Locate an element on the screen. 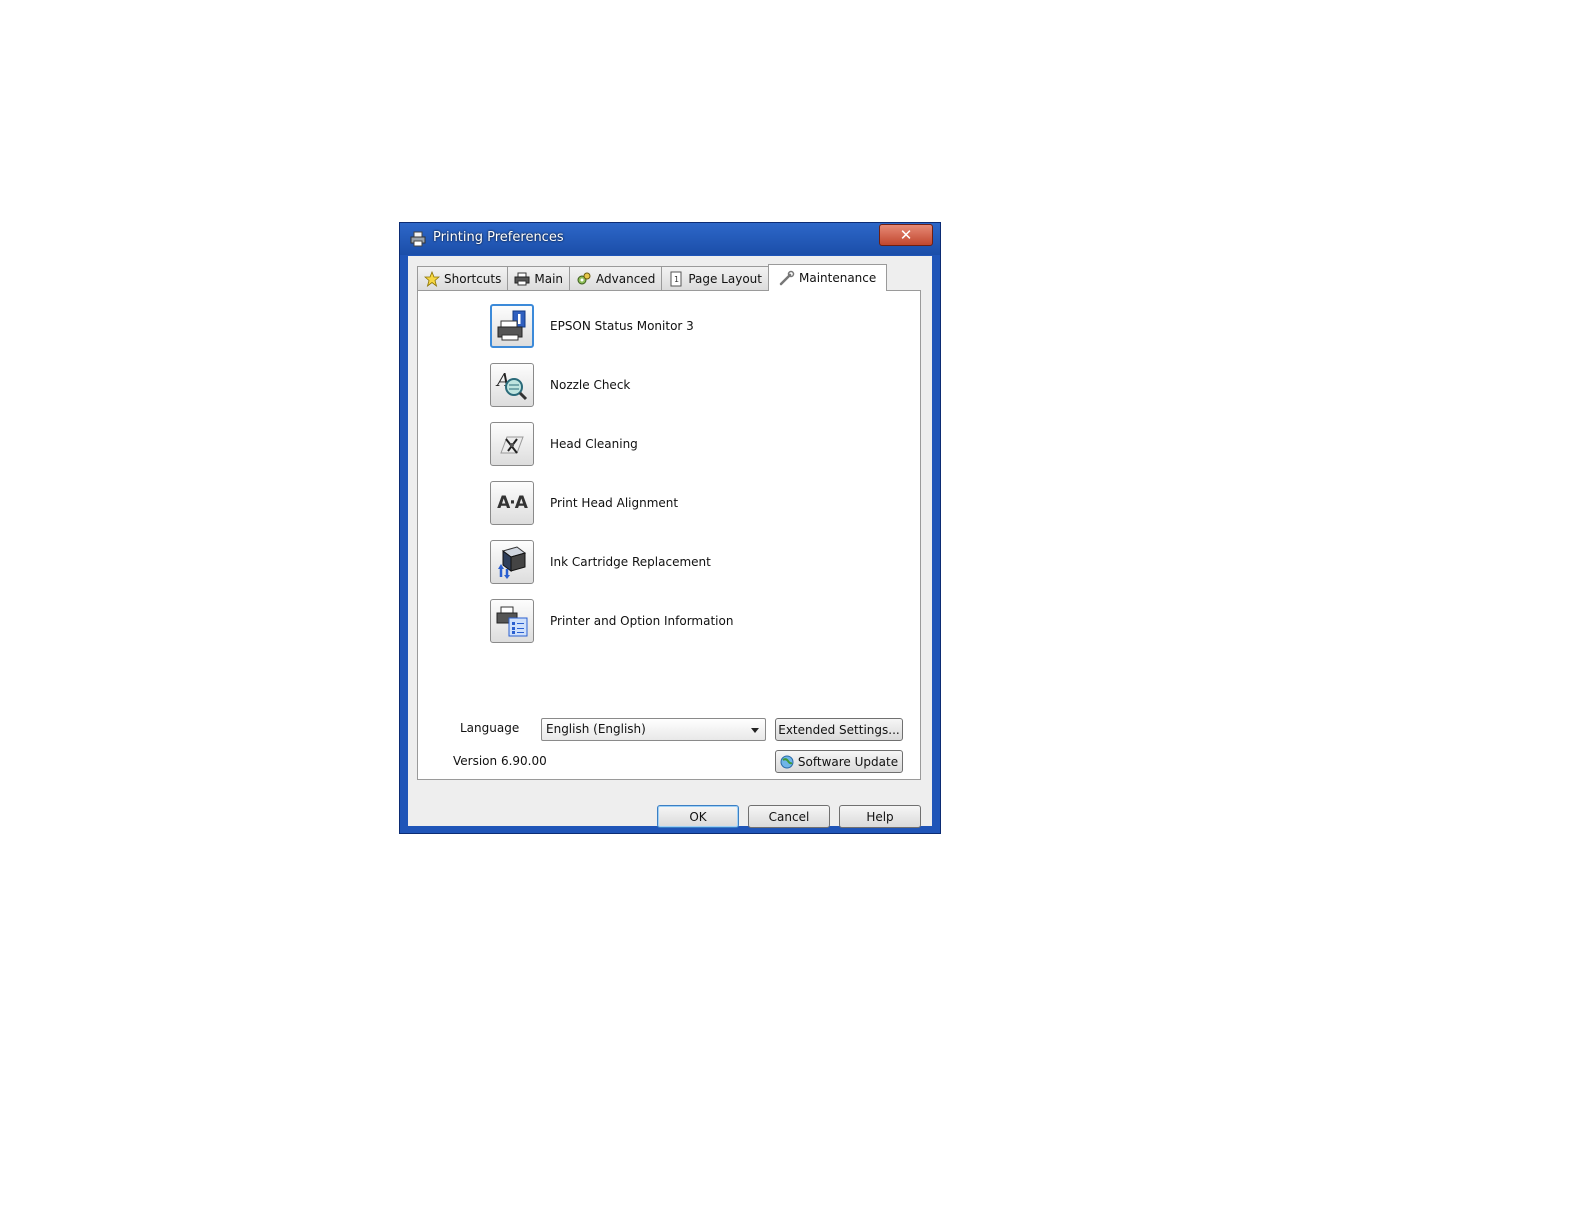  tool-ink-cartridge-replacement: Ink Cartridge Replacement is located at coordinates (600, 562).